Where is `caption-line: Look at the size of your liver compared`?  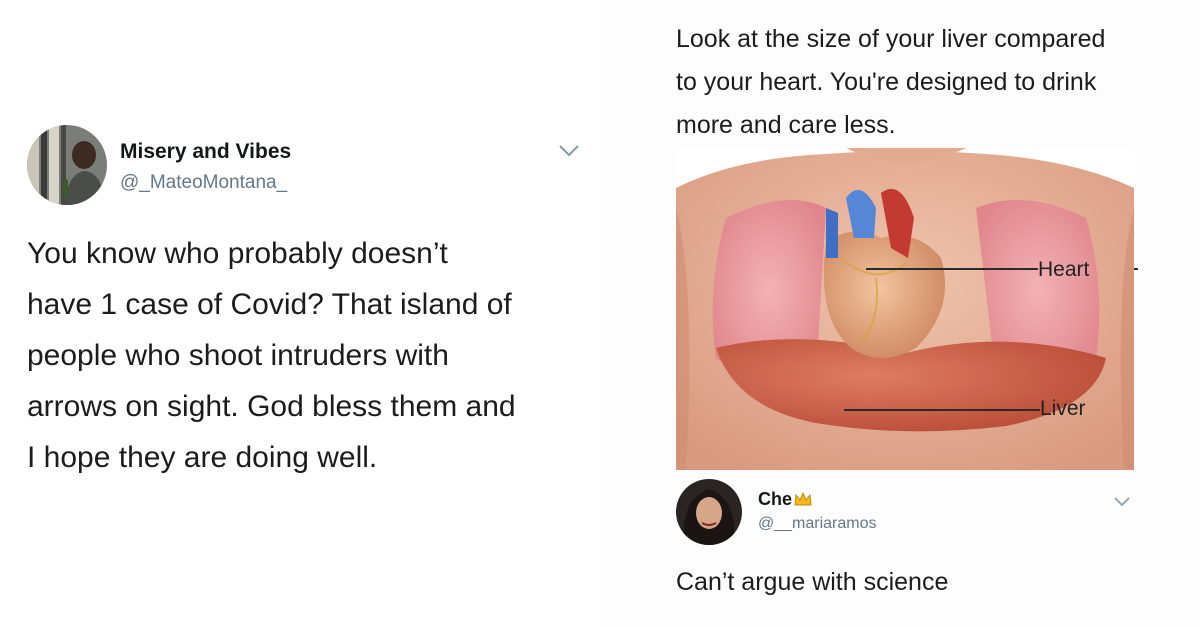 caption-line: Look at the size of your liver compared is located at coordinates (891, 39).